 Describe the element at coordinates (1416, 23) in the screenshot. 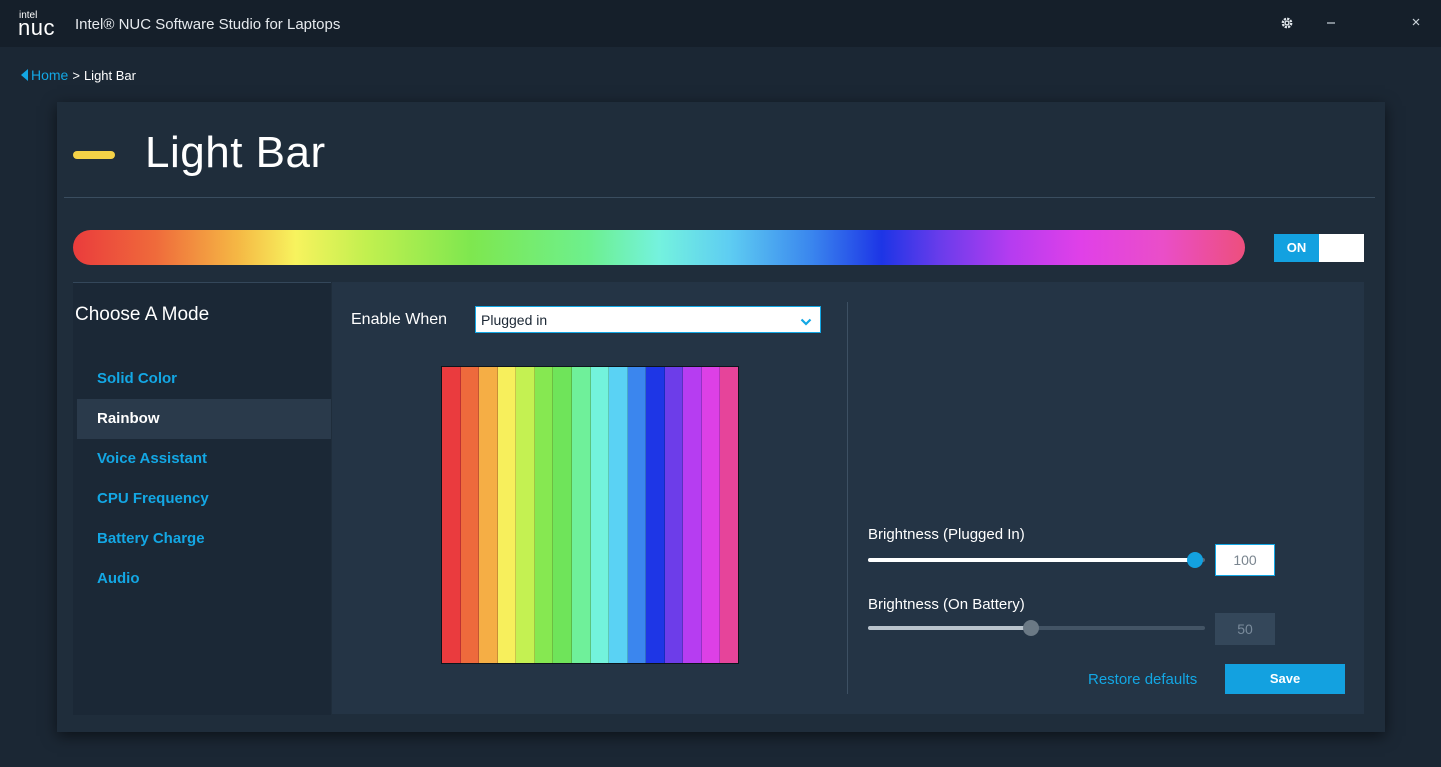

I see `close-icon` at that location.